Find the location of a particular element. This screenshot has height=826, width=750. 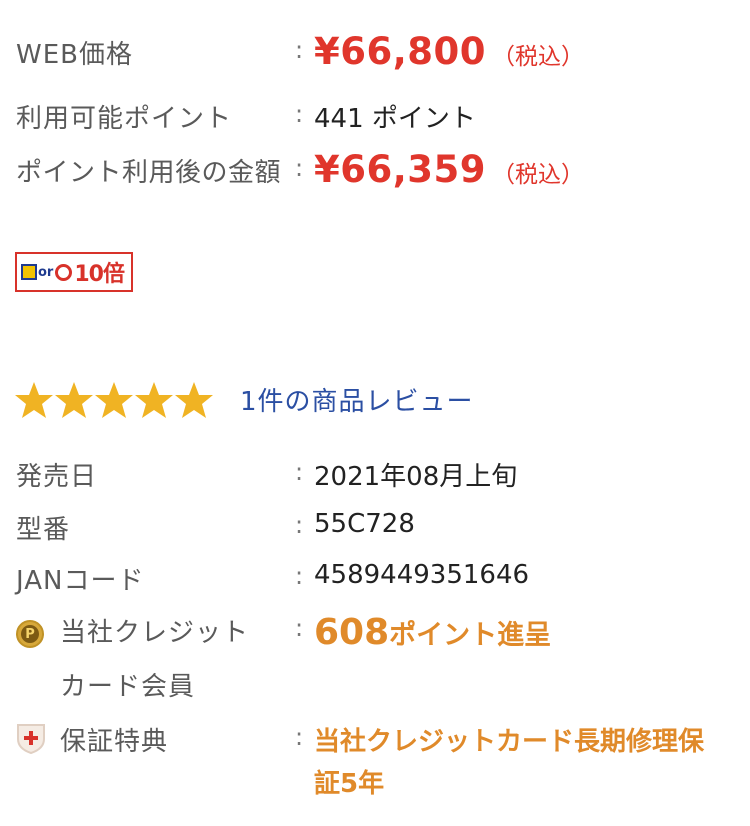

credit-points-number: 608 is located at coordinates (352, 632).